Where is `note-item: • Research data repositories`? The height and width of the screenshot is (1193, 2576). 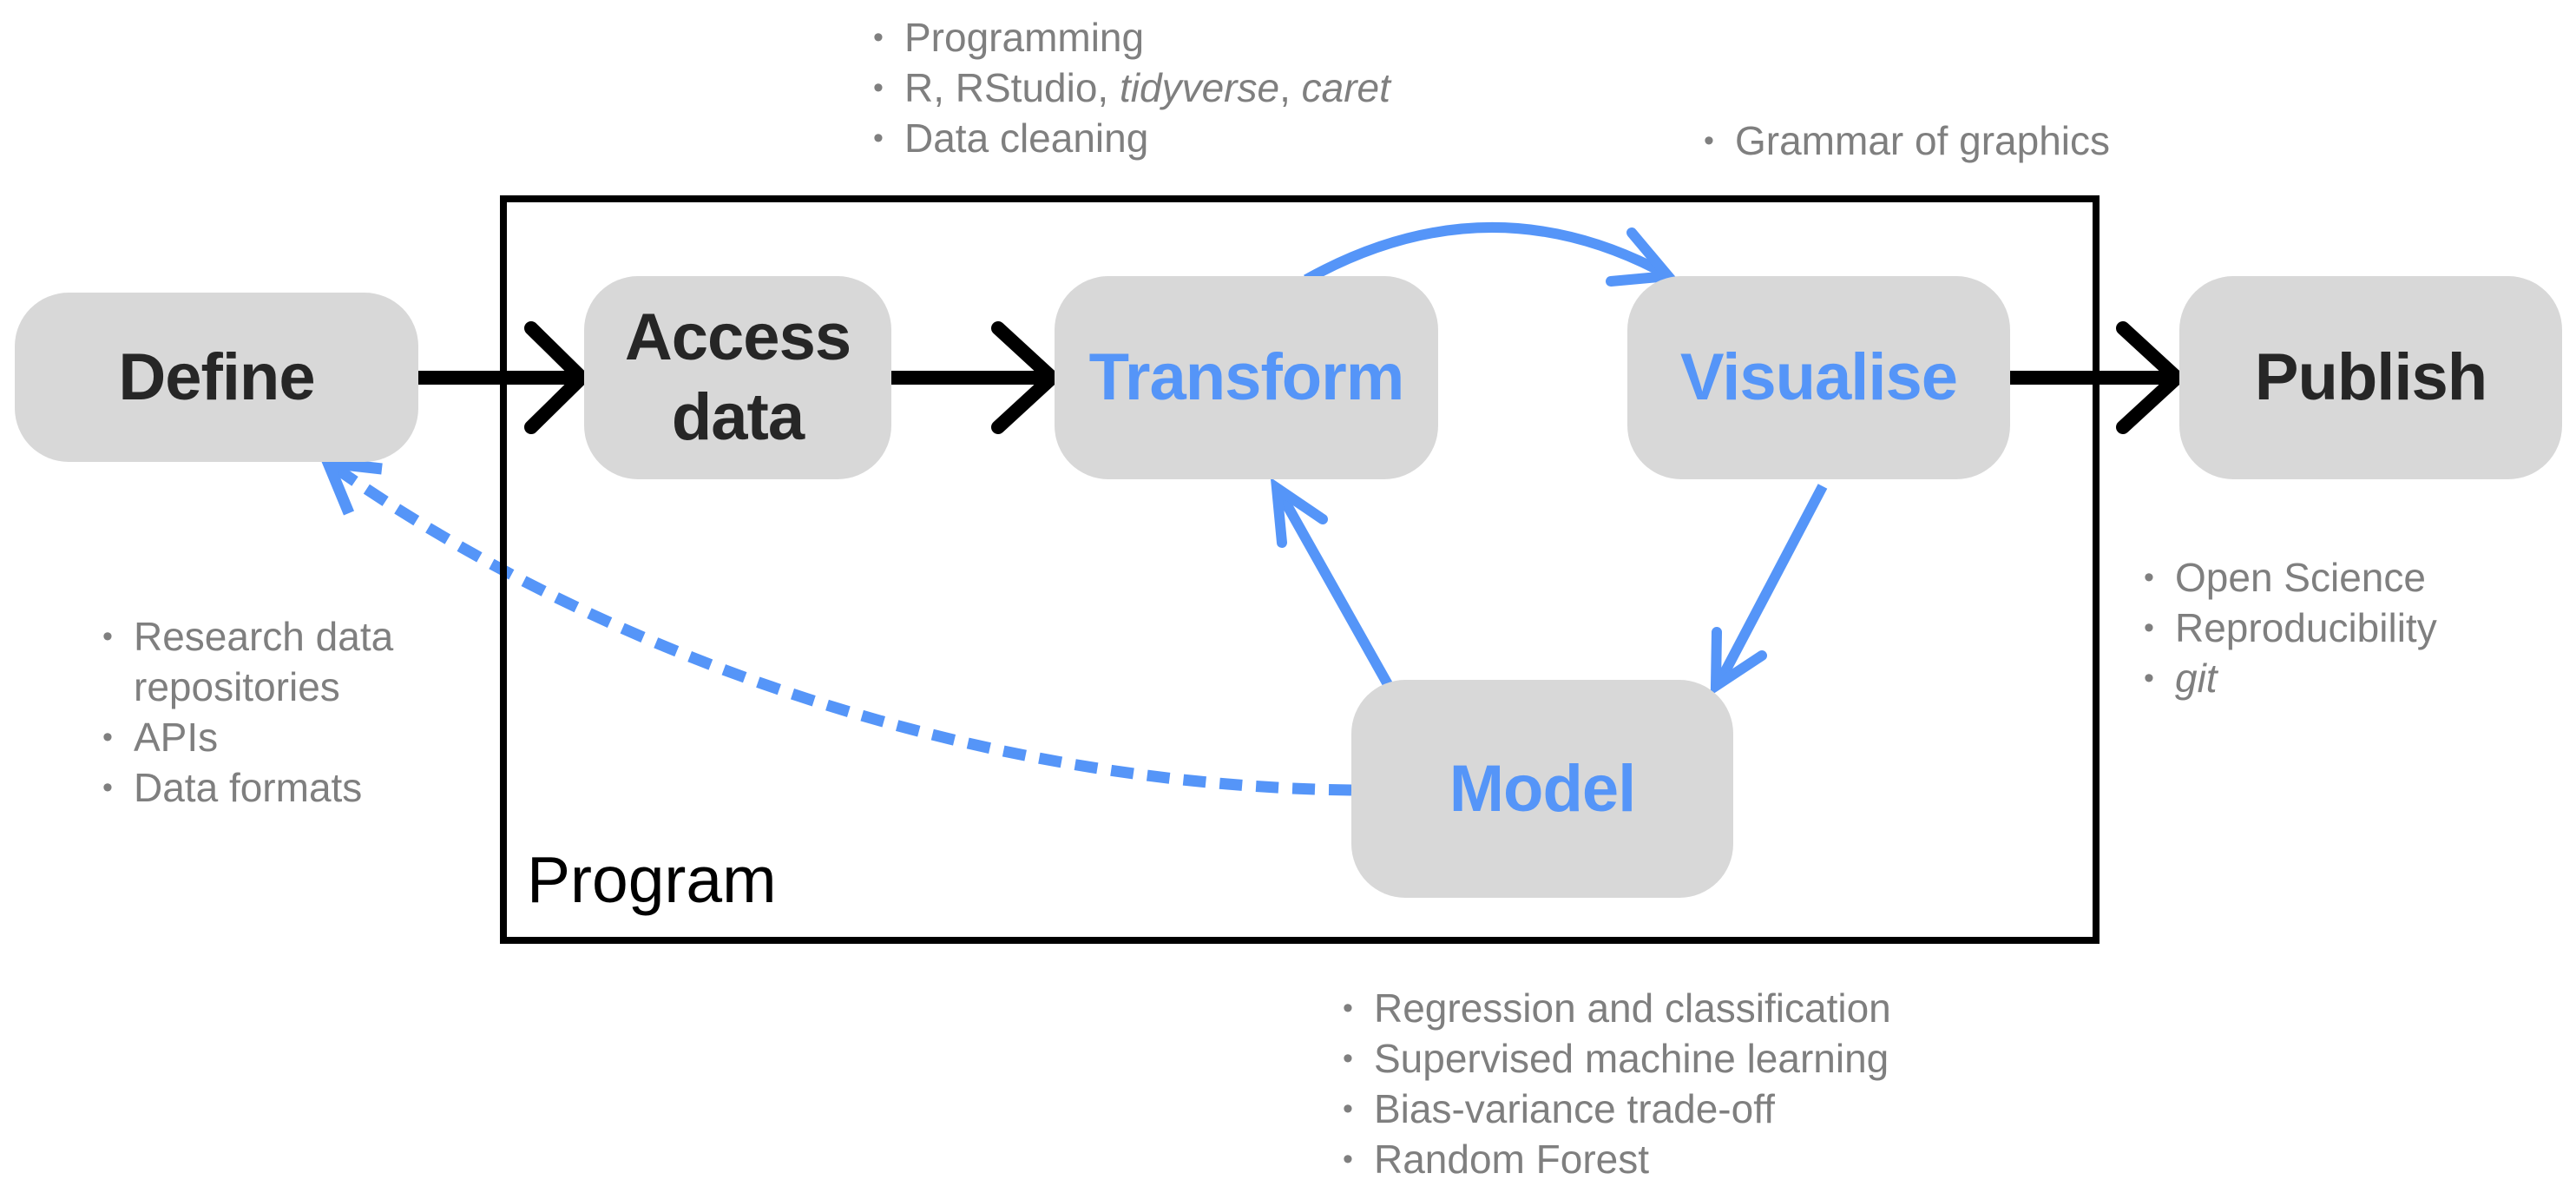
note-item: • Research data repositories is located at coordinates (247, 661).